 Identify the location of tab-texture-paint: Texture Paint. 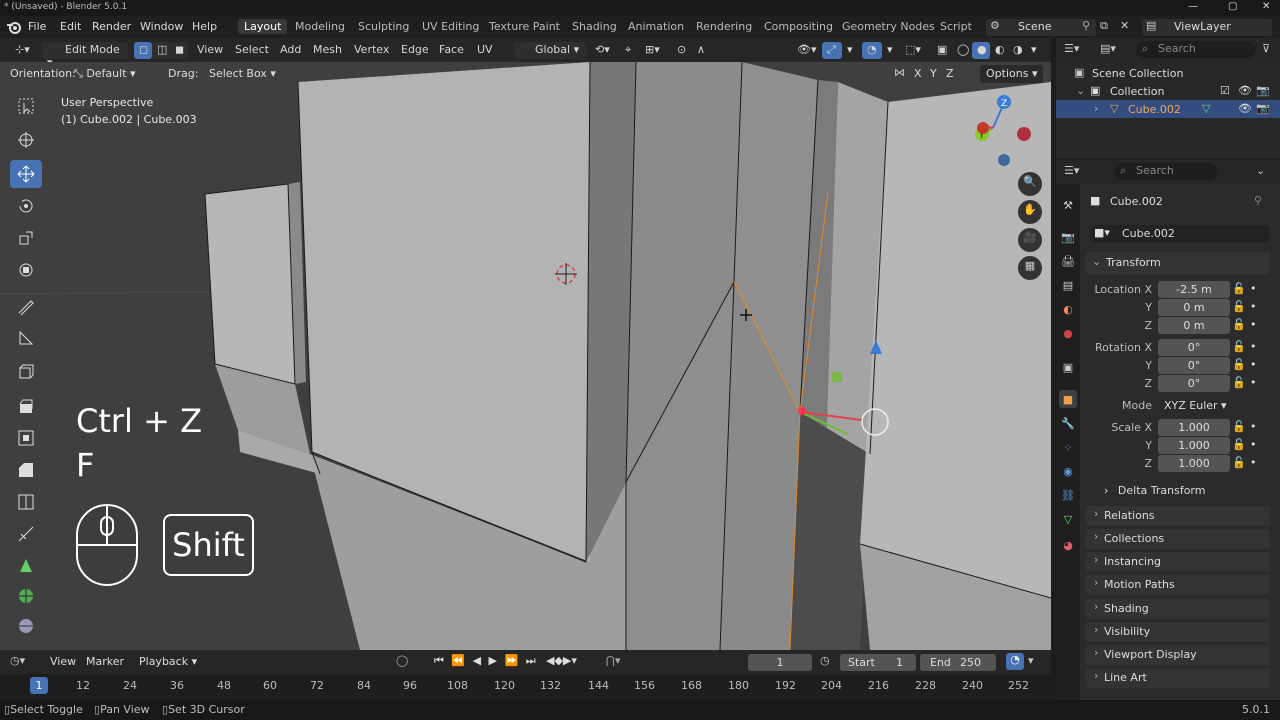
(524, 26).